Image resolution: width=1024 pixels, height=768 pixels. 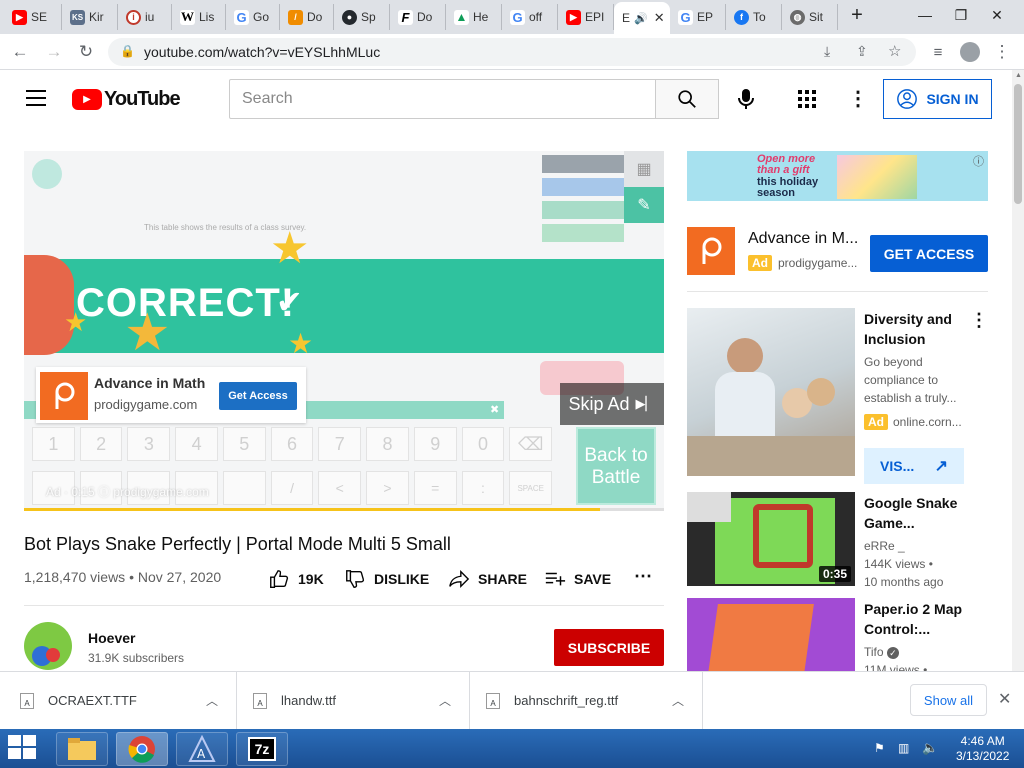 I want to click on save-button: SAVE, so click(x=577, y=579).